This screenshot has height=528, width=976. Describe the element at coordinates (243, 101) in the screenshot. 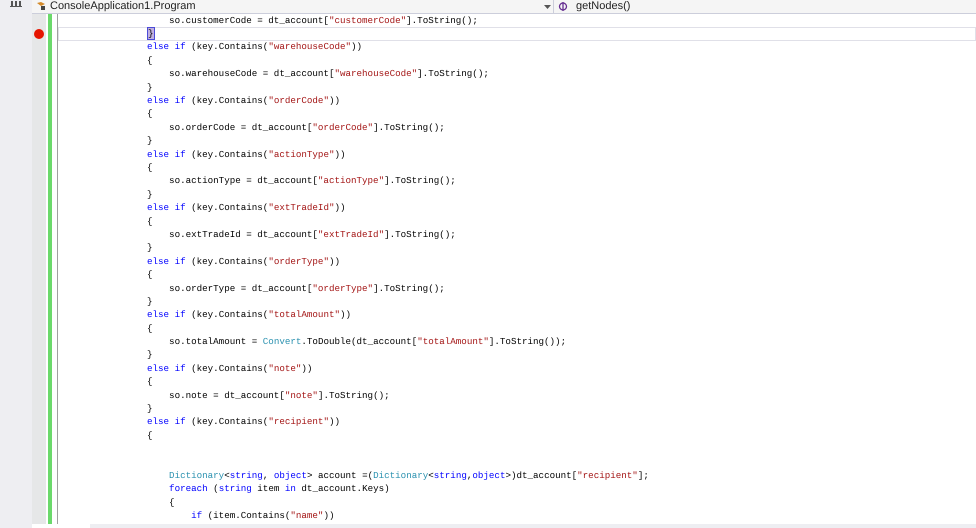

I see `code-line: else if (key.Contains("orderCode"))` at that location.